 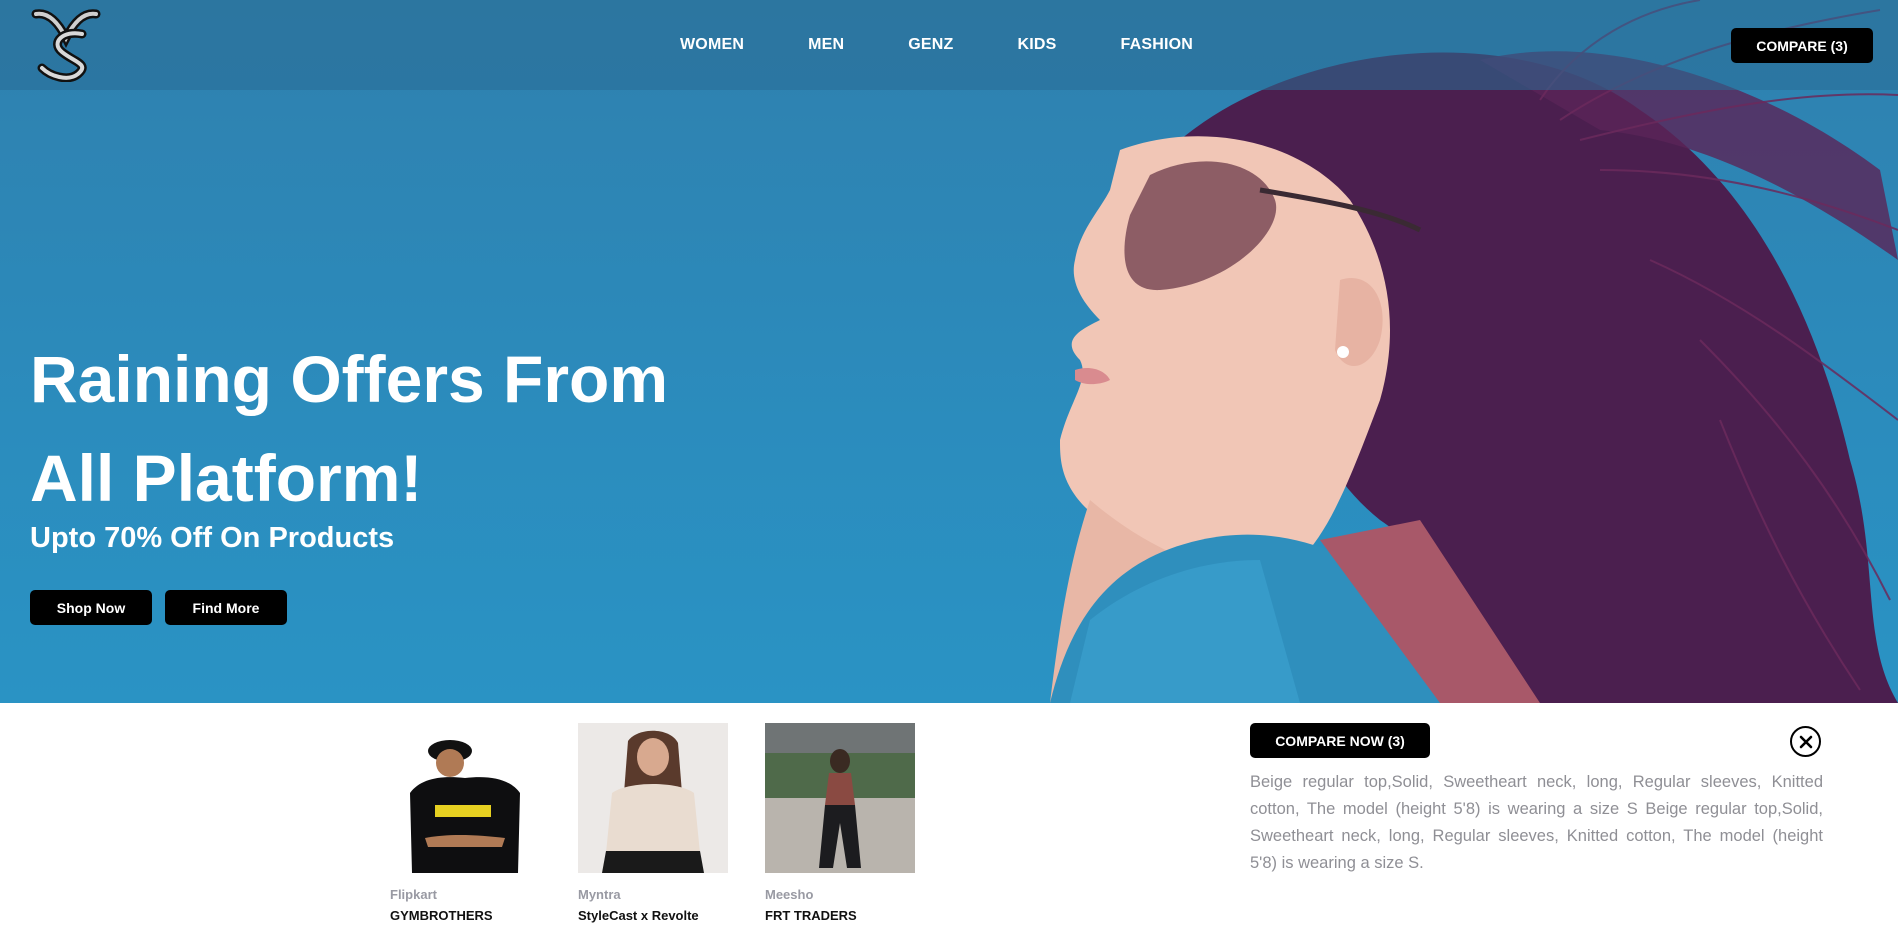 What do you see at coordinates (441, 915) in the screenshot?
I see `product-seller: GYMBROTHERS` at bounding box center [441, 915].